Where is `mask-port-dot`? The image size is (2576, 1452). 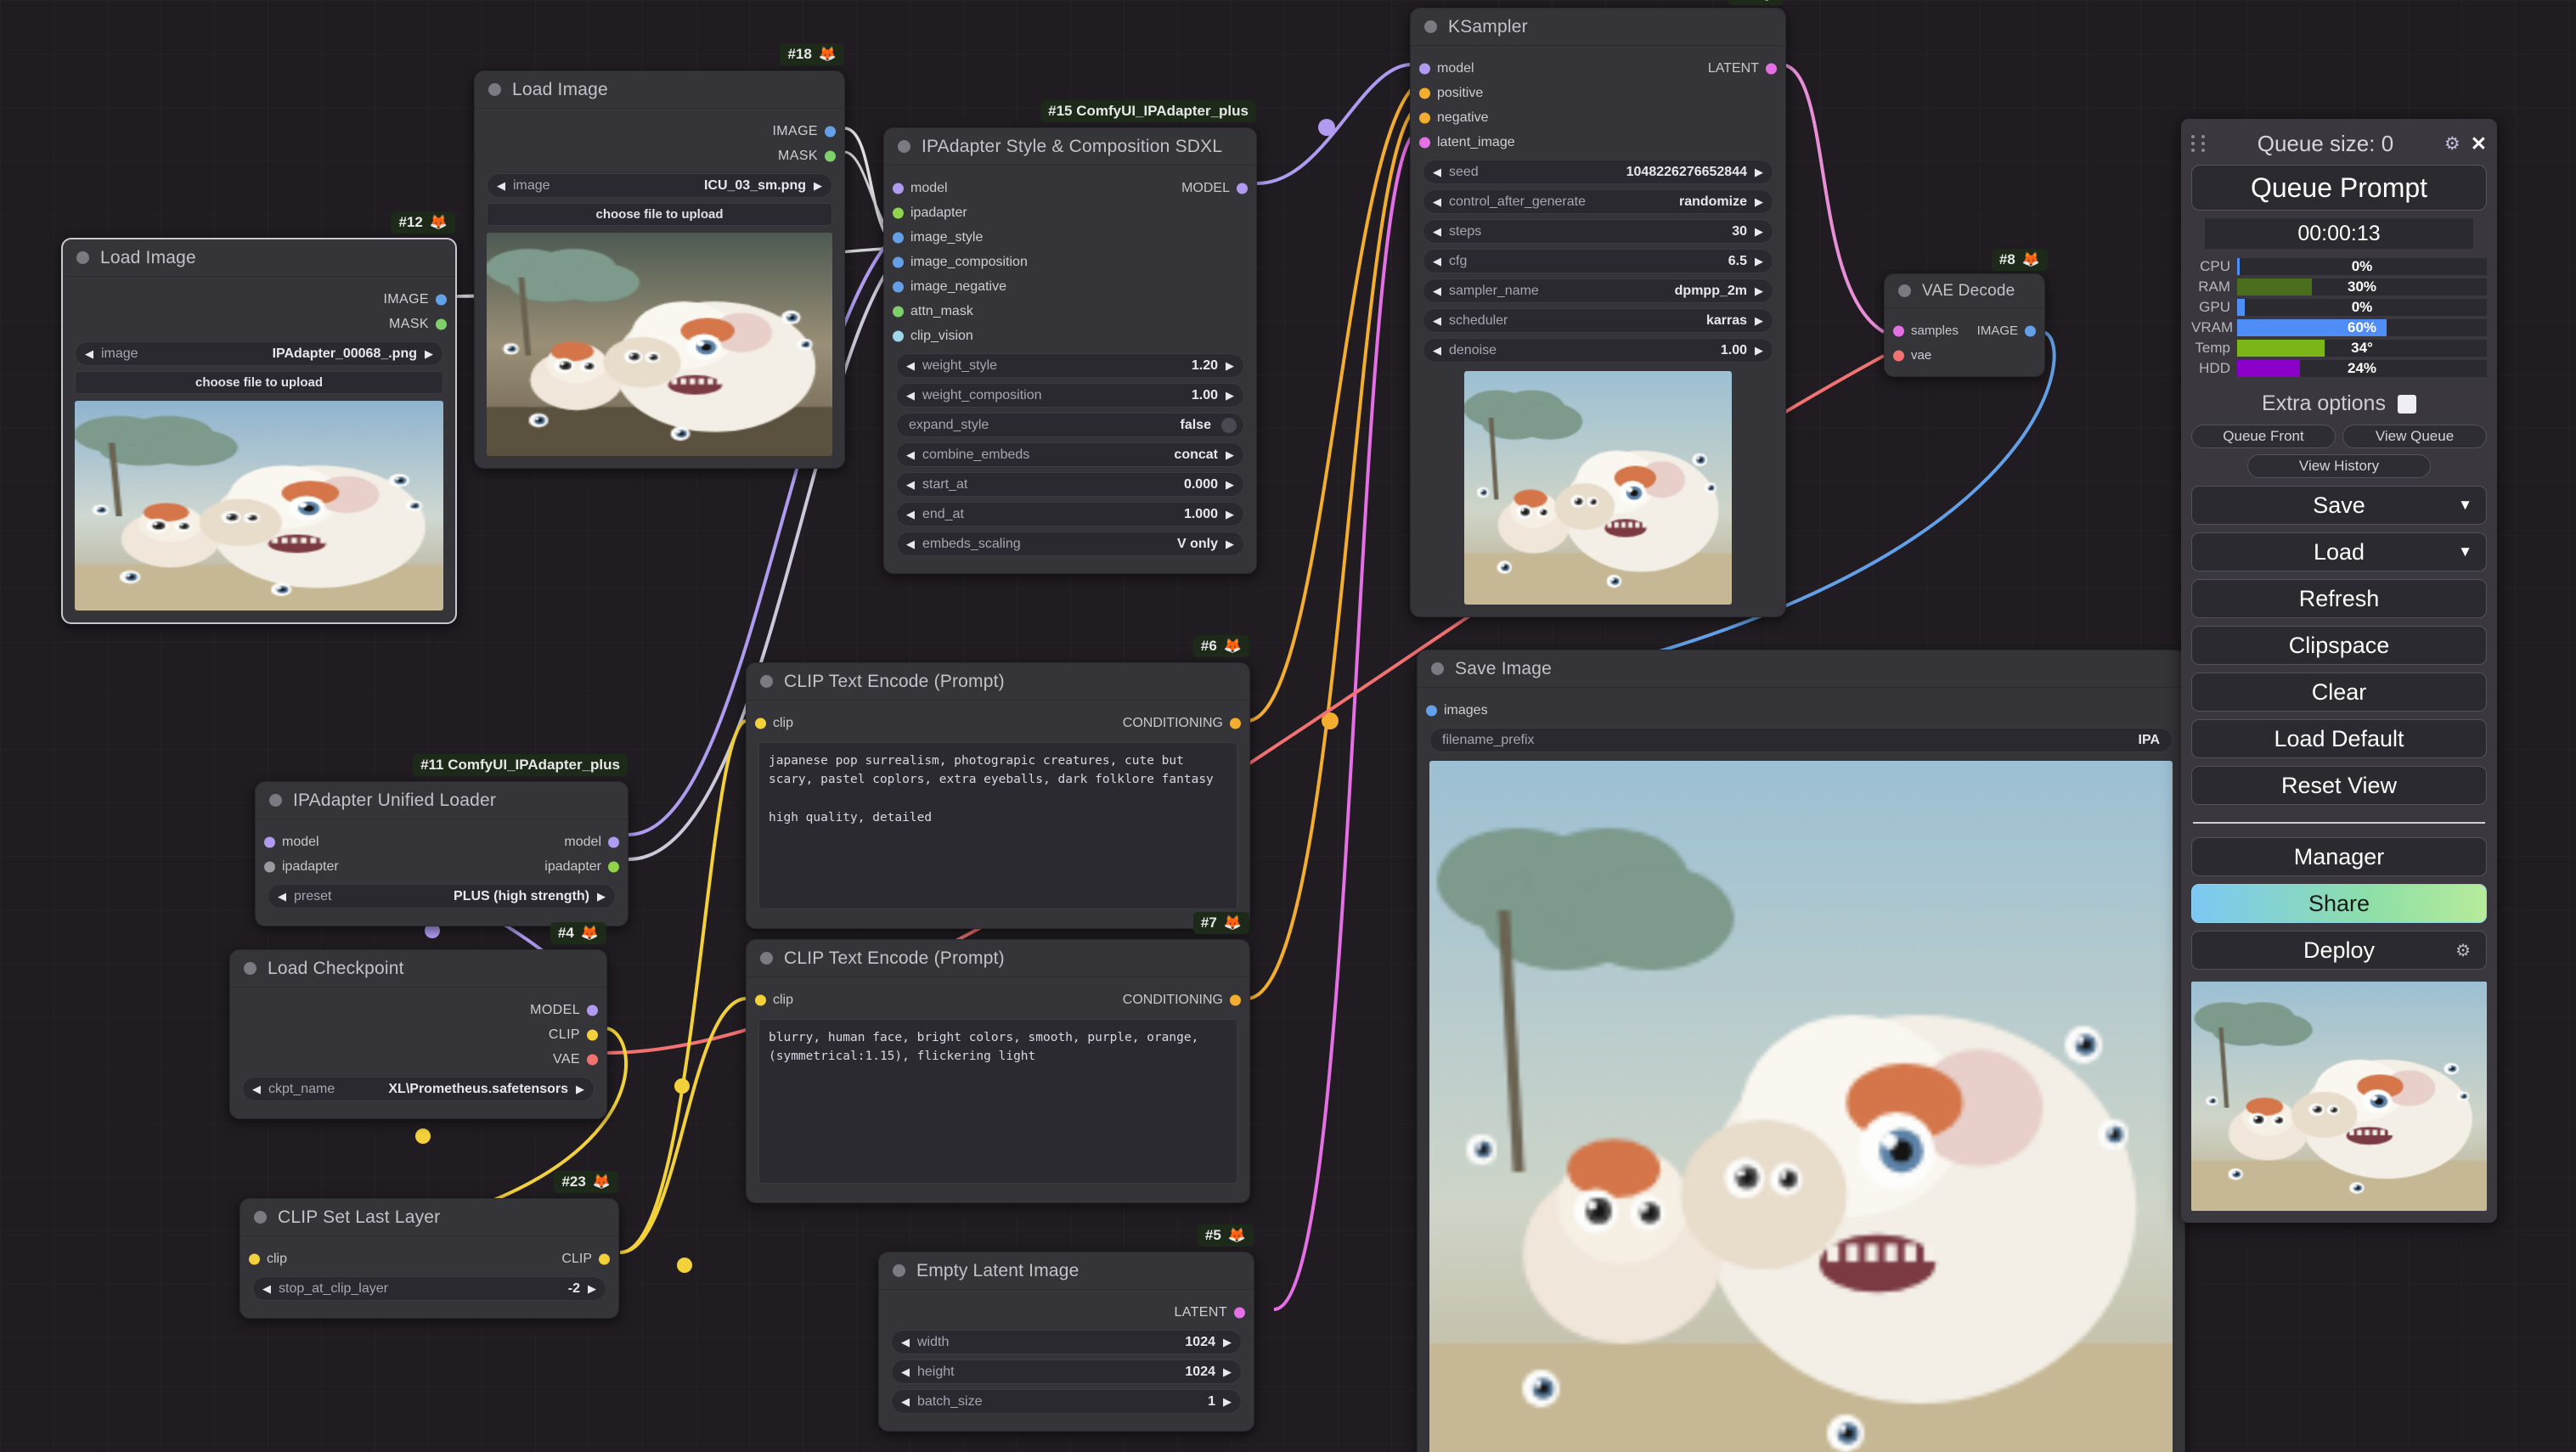 mask-port-dot is located at coordinates (830, 155).